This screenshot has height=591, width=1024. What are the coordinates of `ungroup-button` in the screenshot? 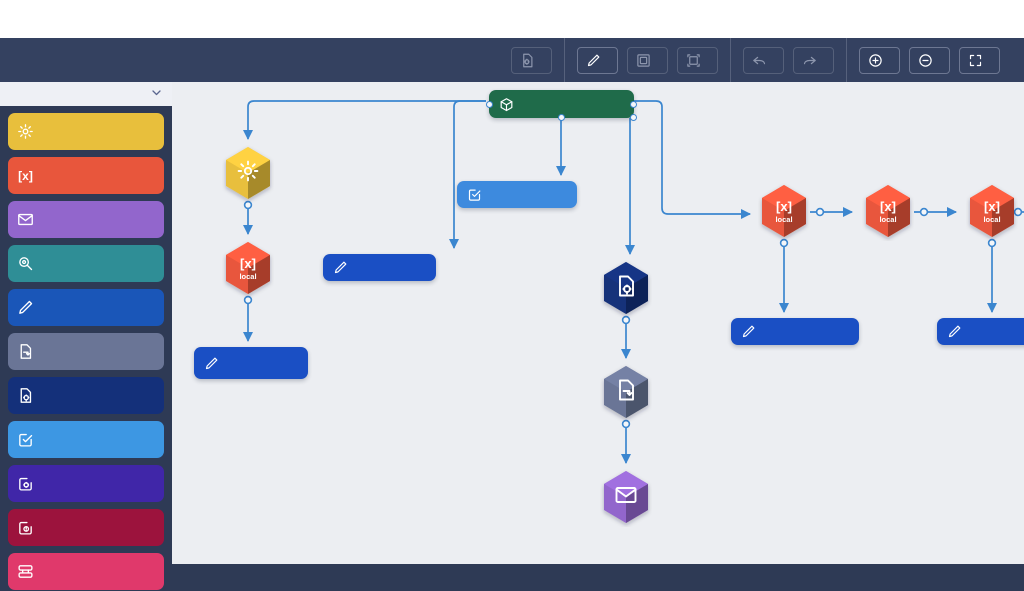 It's located at (697, 60).